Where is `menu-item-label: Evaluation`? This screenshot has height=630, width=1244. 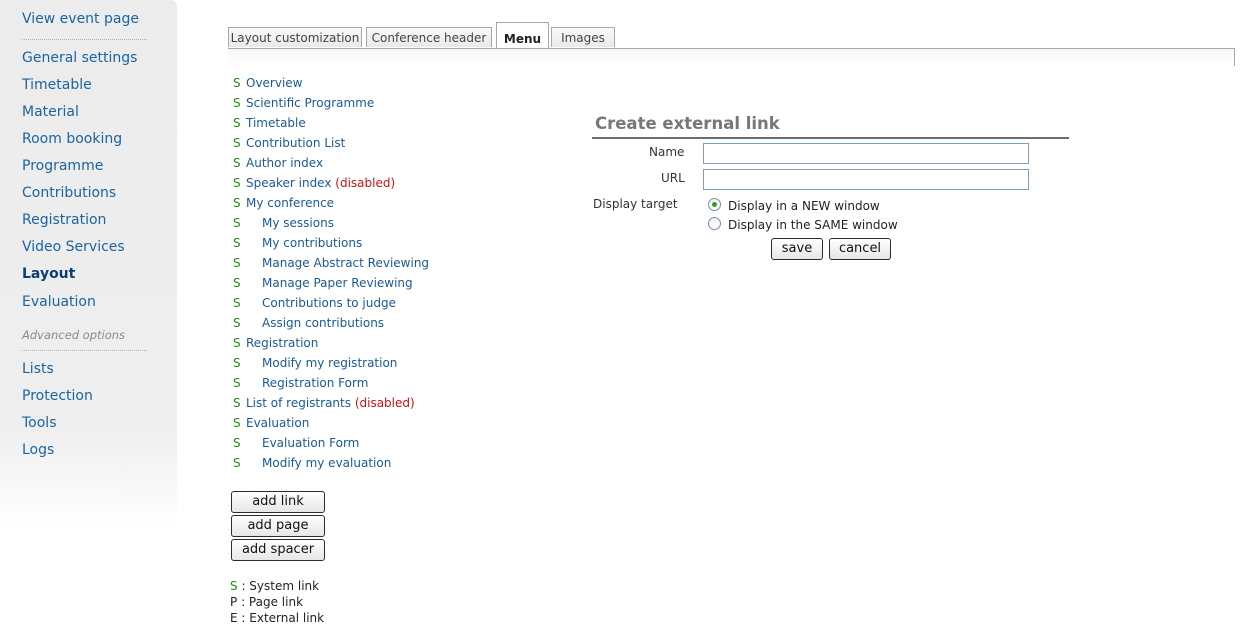
menu-item-label: Evaluation is located at coordinates (277, 423).